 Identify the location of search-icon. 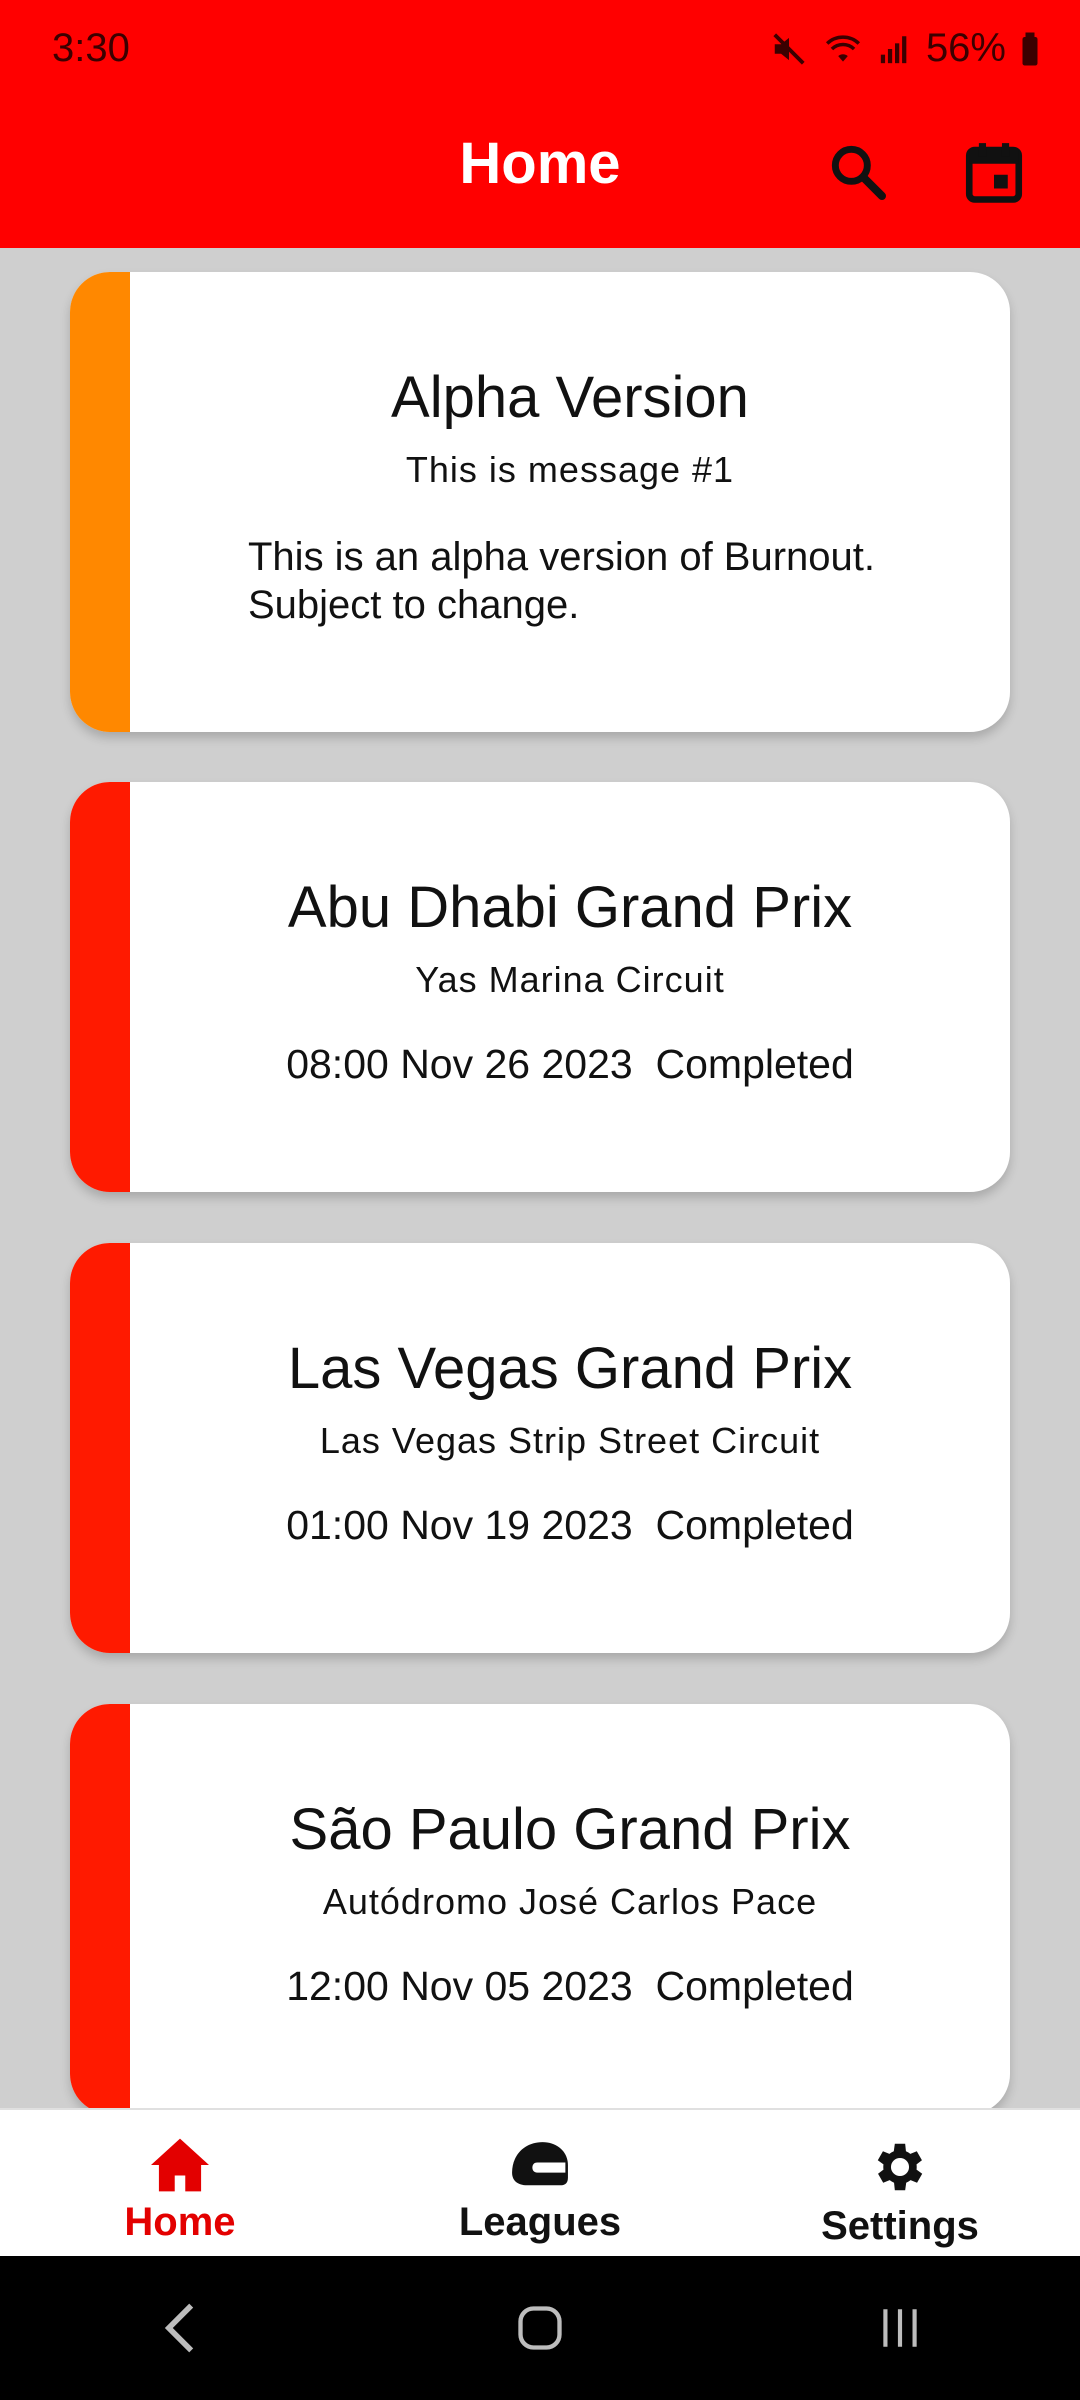
(858, 172).